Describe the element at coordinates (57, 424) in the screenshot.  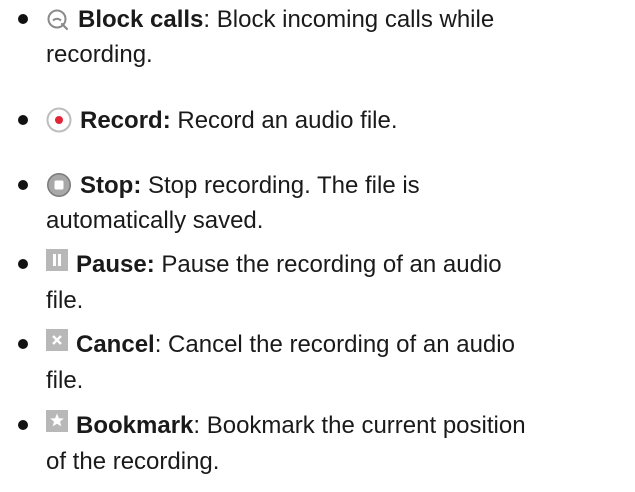
I see `bookmark-icon` at that location.